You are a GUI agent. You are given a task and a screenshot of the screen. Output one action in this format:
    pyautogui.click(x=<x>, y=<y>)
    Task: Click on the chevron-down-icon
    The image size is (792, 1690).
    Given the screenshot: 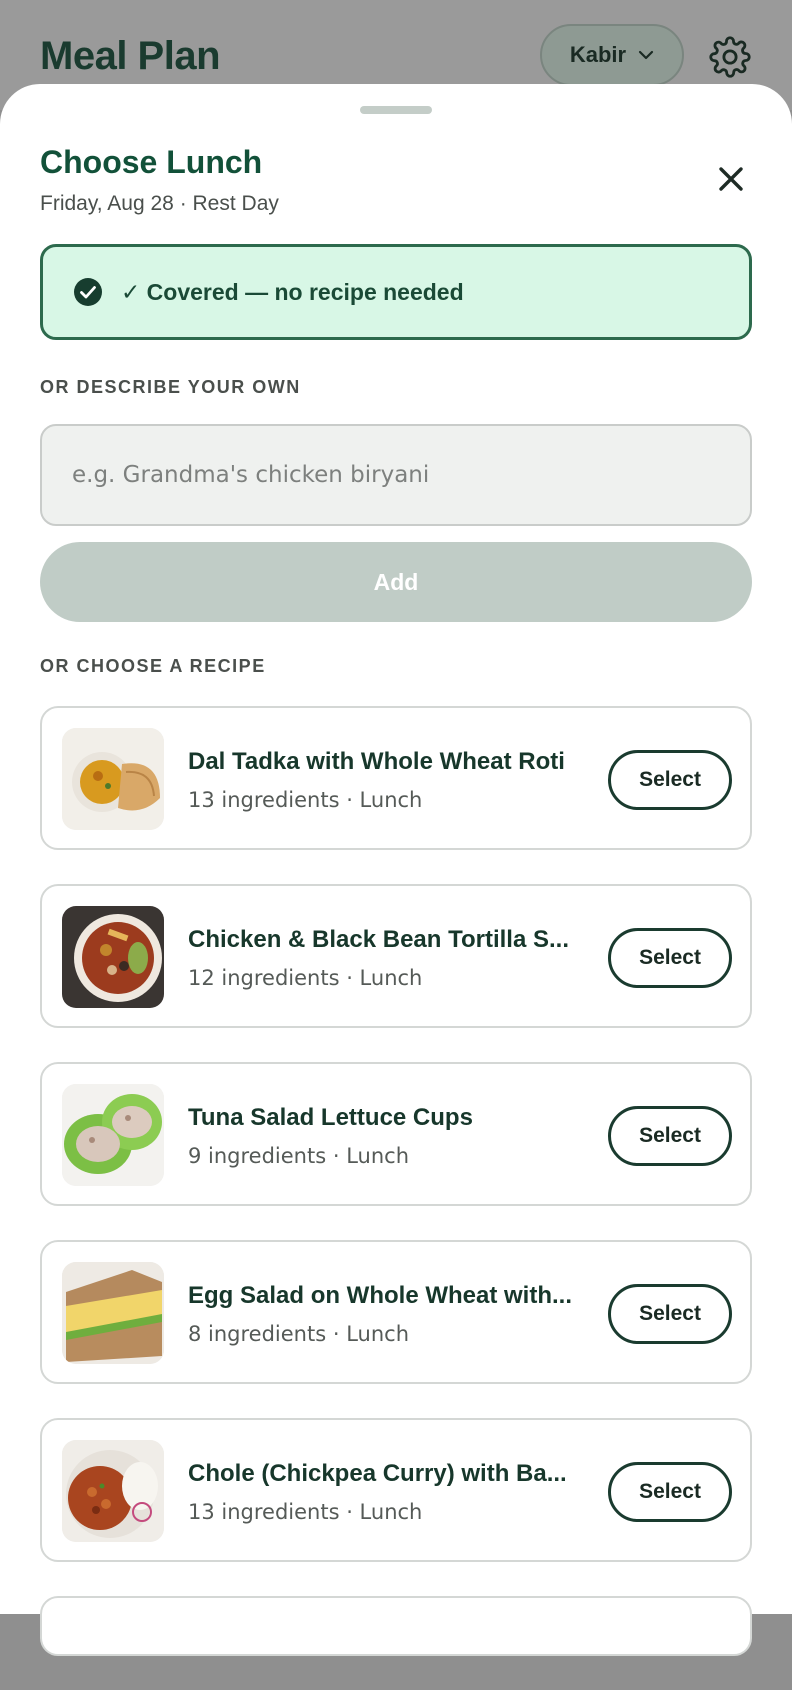 What is the action you would take?
    pyautogui.click(x=646, y=55)
    